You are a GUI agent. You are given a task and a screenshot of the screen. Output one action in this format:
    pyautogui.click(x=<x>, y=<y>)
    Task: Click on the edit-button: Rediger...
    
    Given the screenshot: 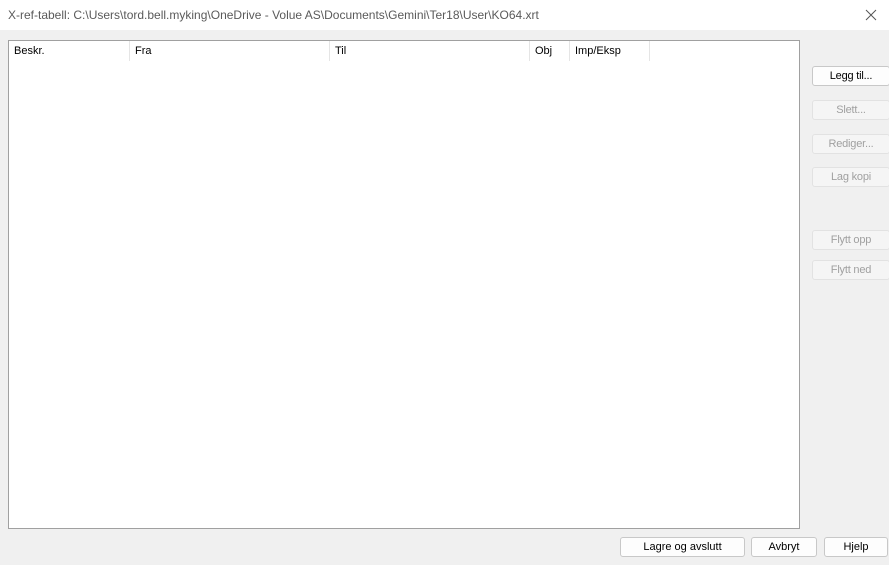 What is the action you would take?
    pyautogui.click(x=850, y=144)
    